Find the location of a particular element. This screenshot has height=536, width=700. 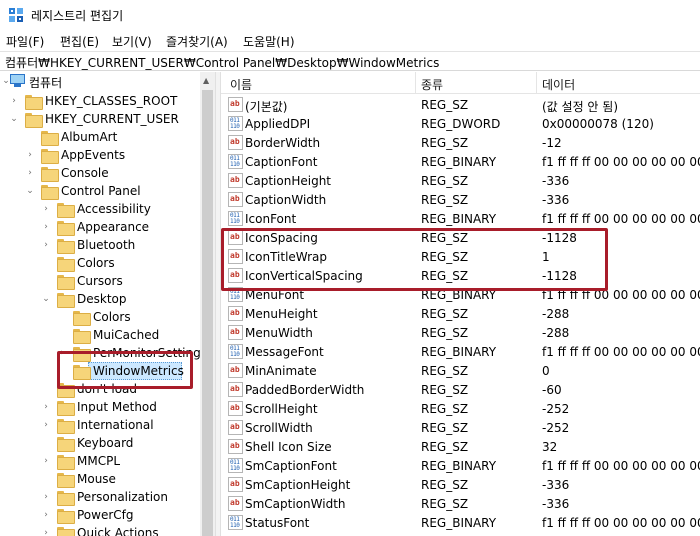

tree-item-mmcpl: › MMCPL is located at coordinates (100, 461).